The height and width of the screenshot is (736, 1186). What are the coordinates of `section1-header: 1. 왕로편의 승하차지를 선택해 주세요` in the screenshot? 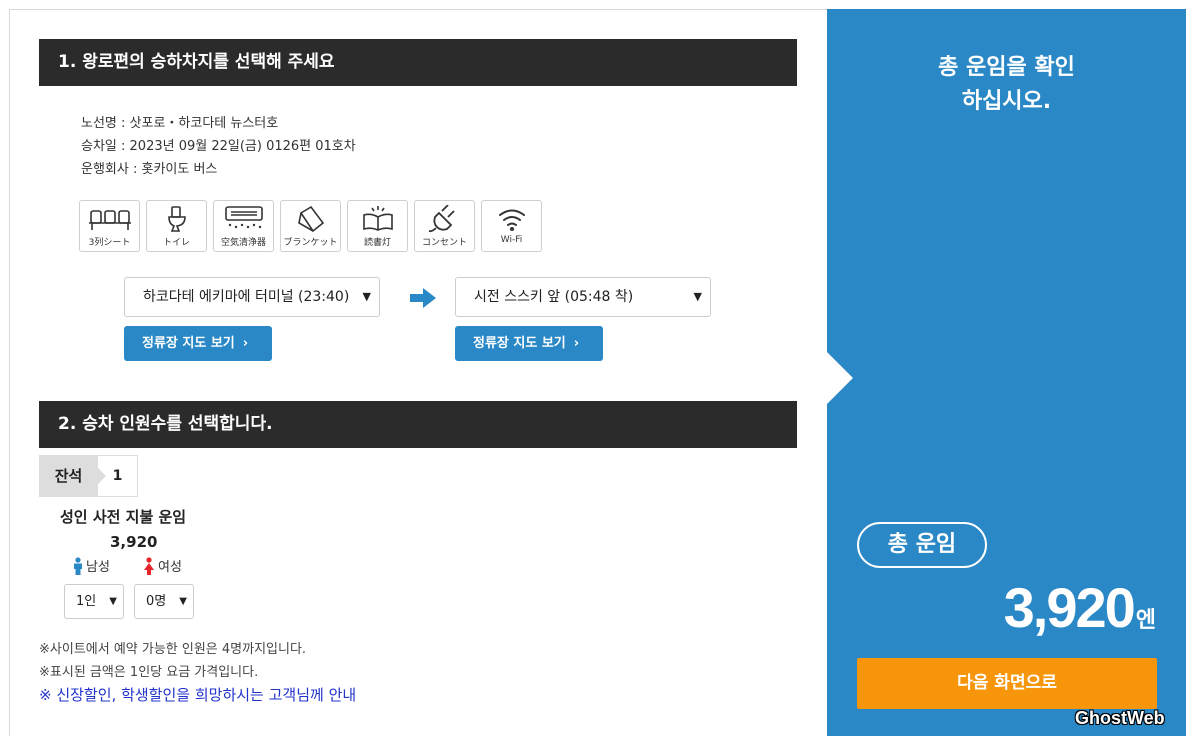 It's located at (418, 62).